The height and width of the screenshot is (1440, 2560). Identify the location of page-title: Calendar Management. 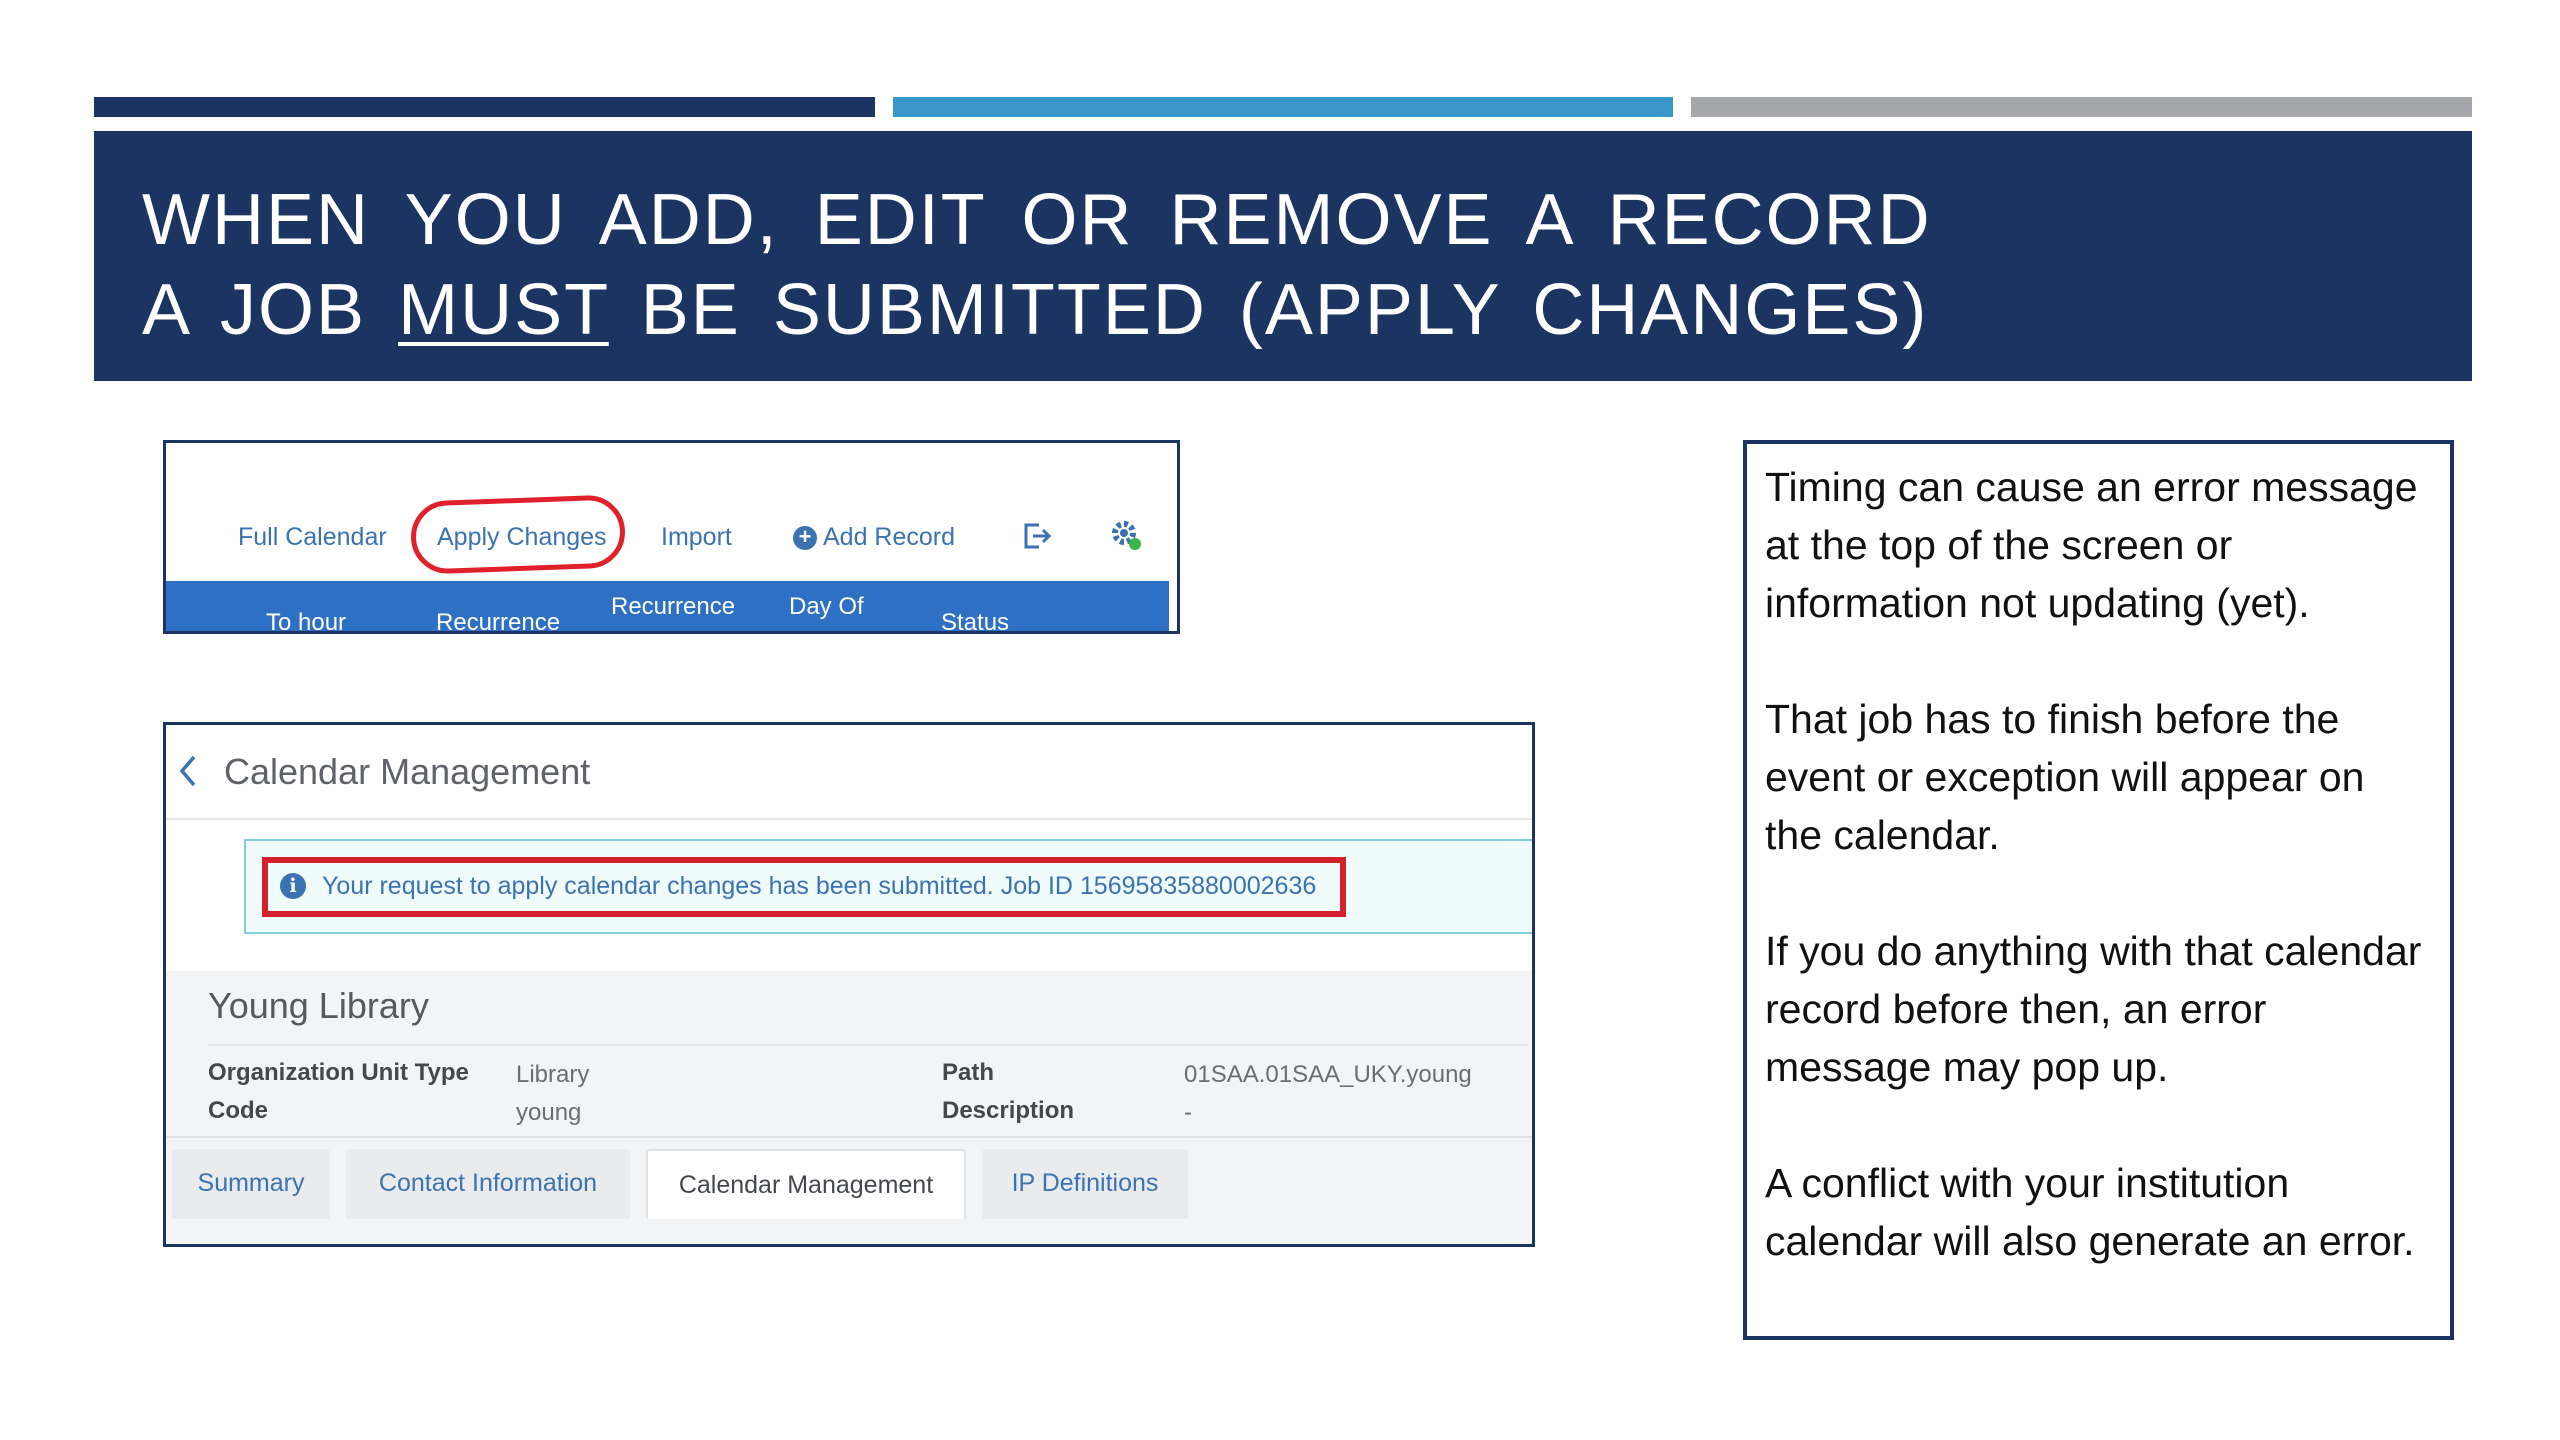
(407, 771).